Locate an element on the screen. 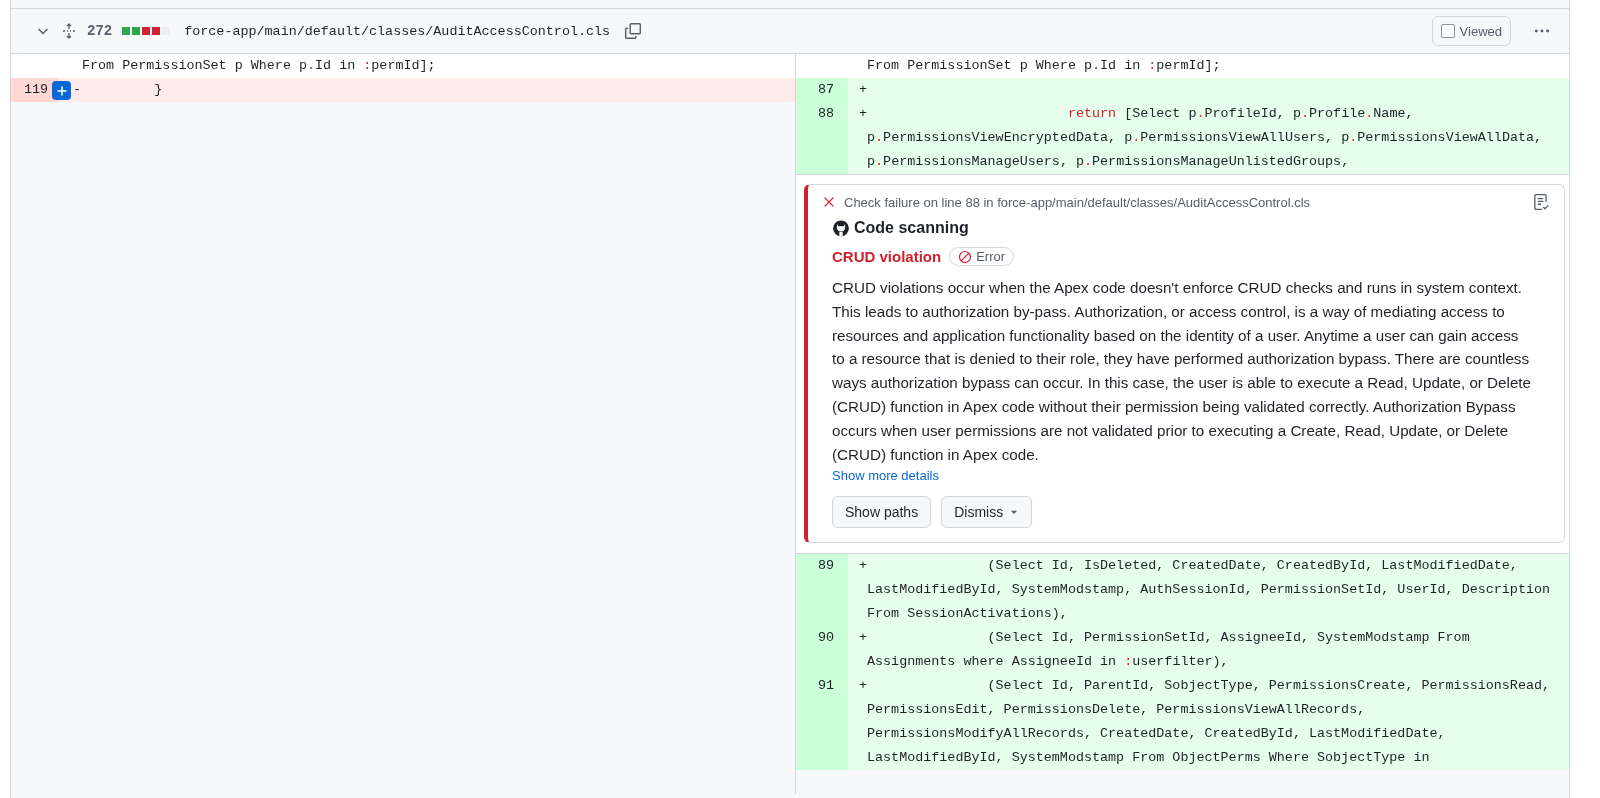  checkbox is located at coordinates (1447, 31).